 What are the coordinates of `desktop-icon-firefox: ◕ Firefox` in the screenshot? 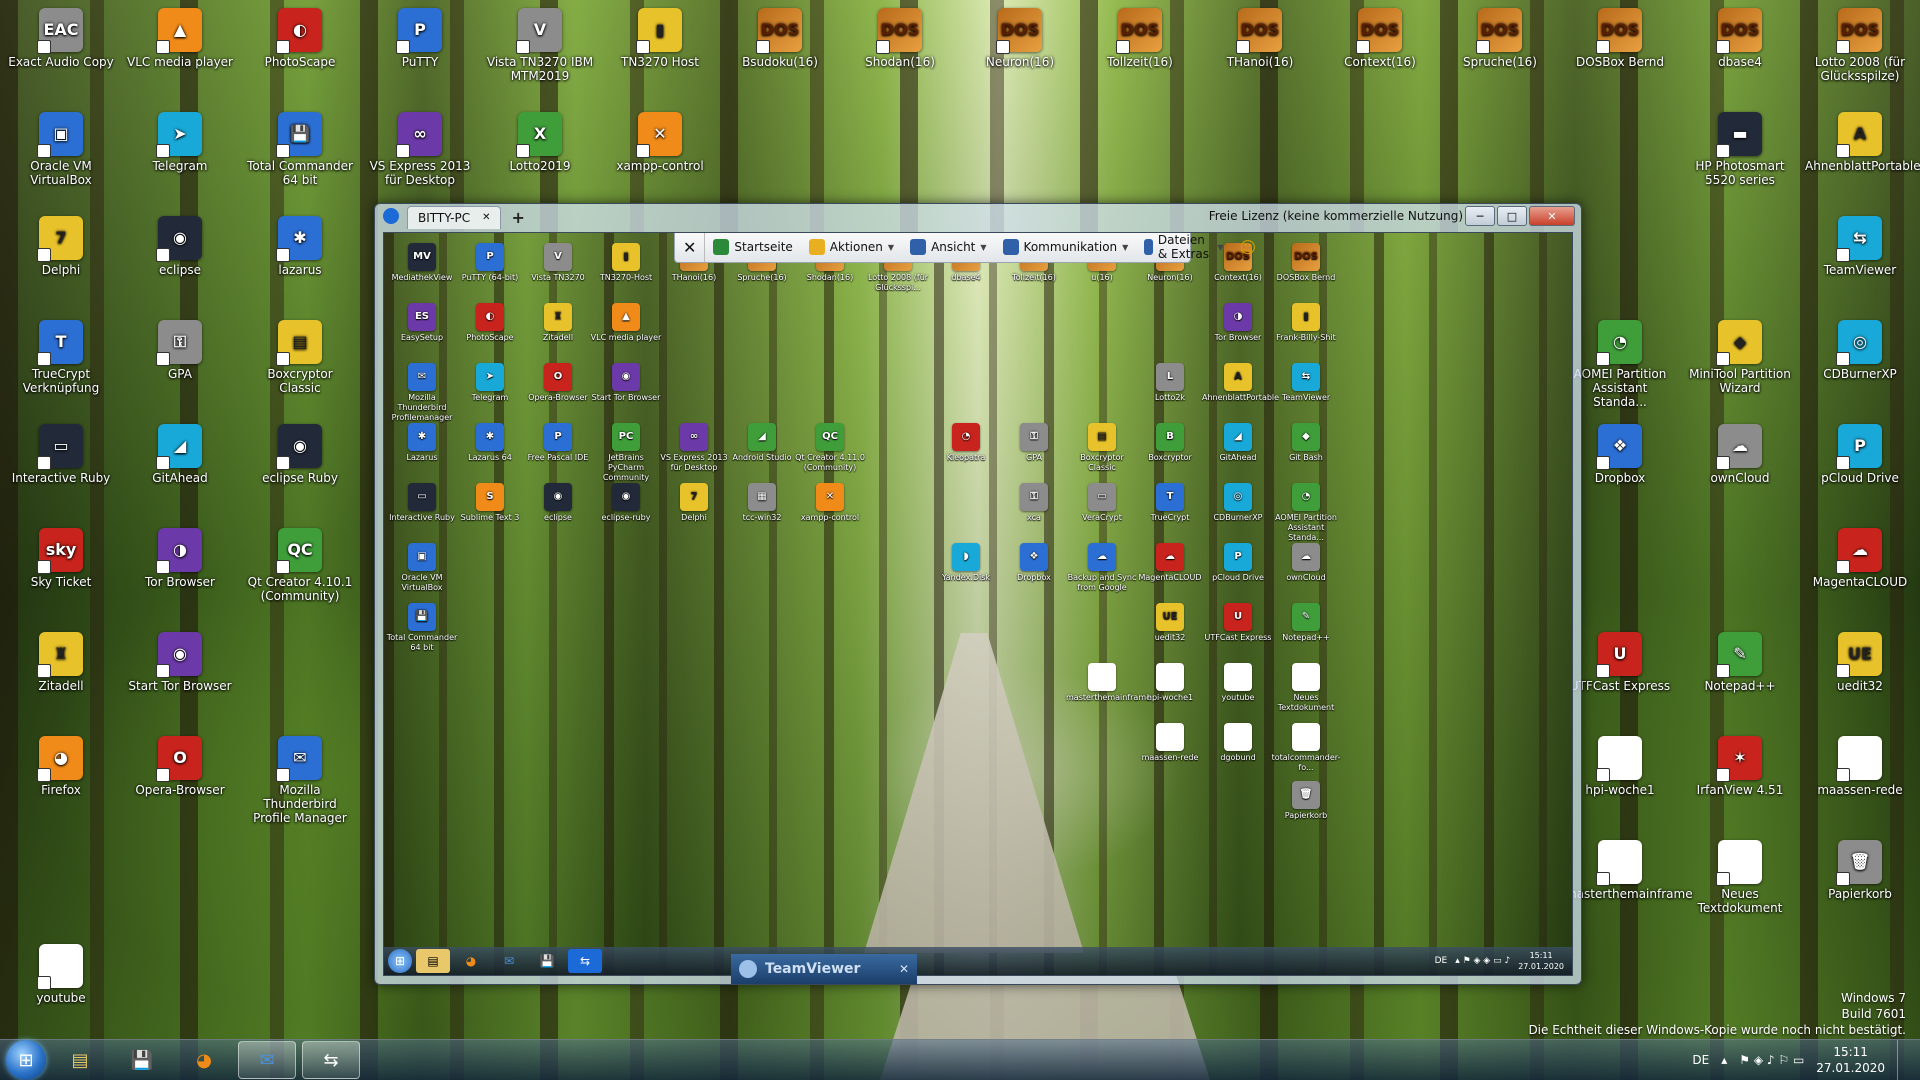 It's located at (61, 766).